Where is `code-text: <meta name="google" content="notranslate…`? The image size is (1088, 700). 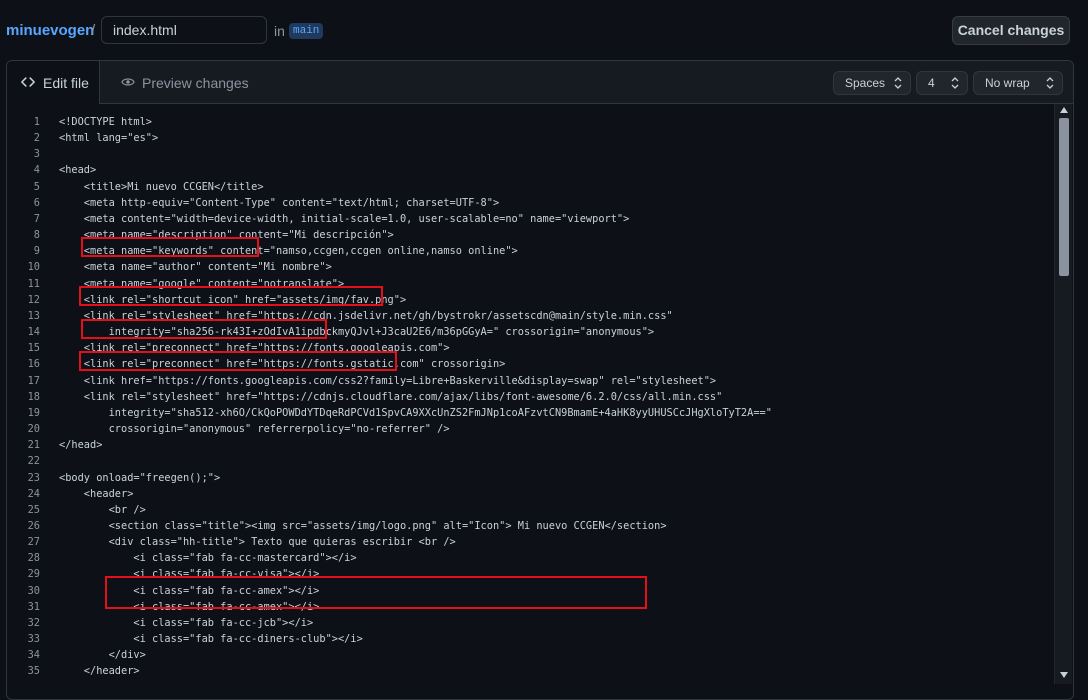
code-text: <meta name="google" content="notranslate… is located at coordinates (201, 284).